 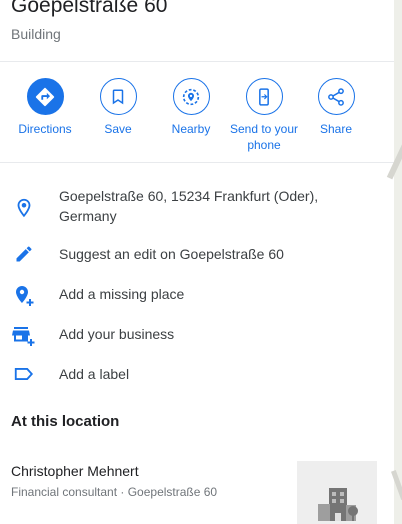 What do you see at coordinates (24, 336) in the screenshot?
I see `add-business-icon` at bounding box center [24, 336].